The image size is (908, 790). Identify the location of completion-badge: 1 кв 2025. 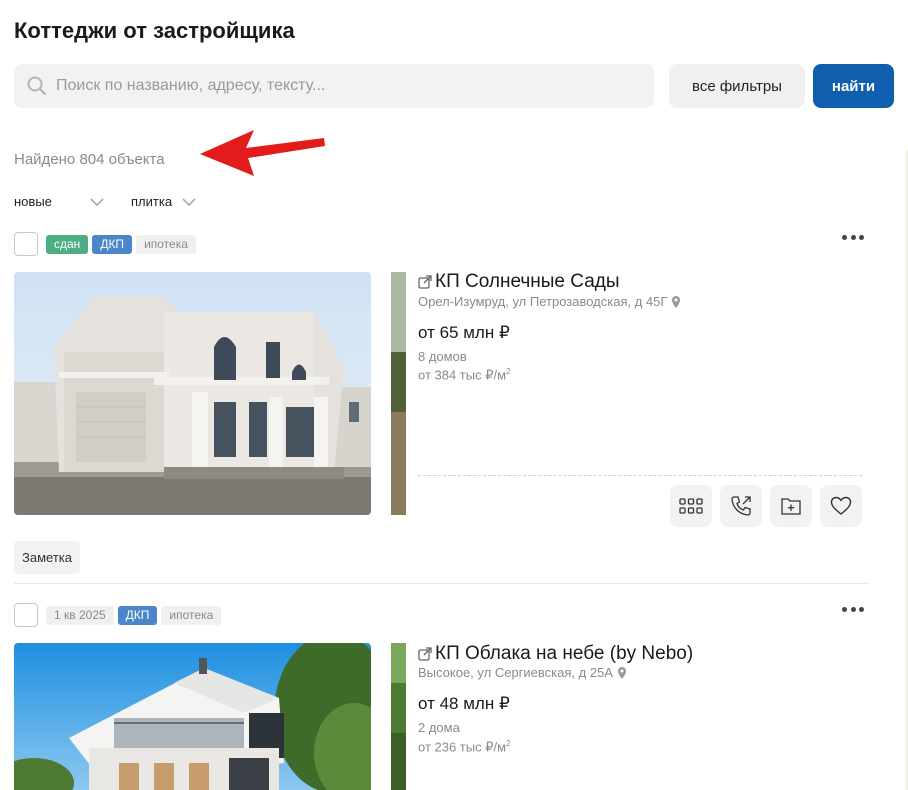
(80, 615).